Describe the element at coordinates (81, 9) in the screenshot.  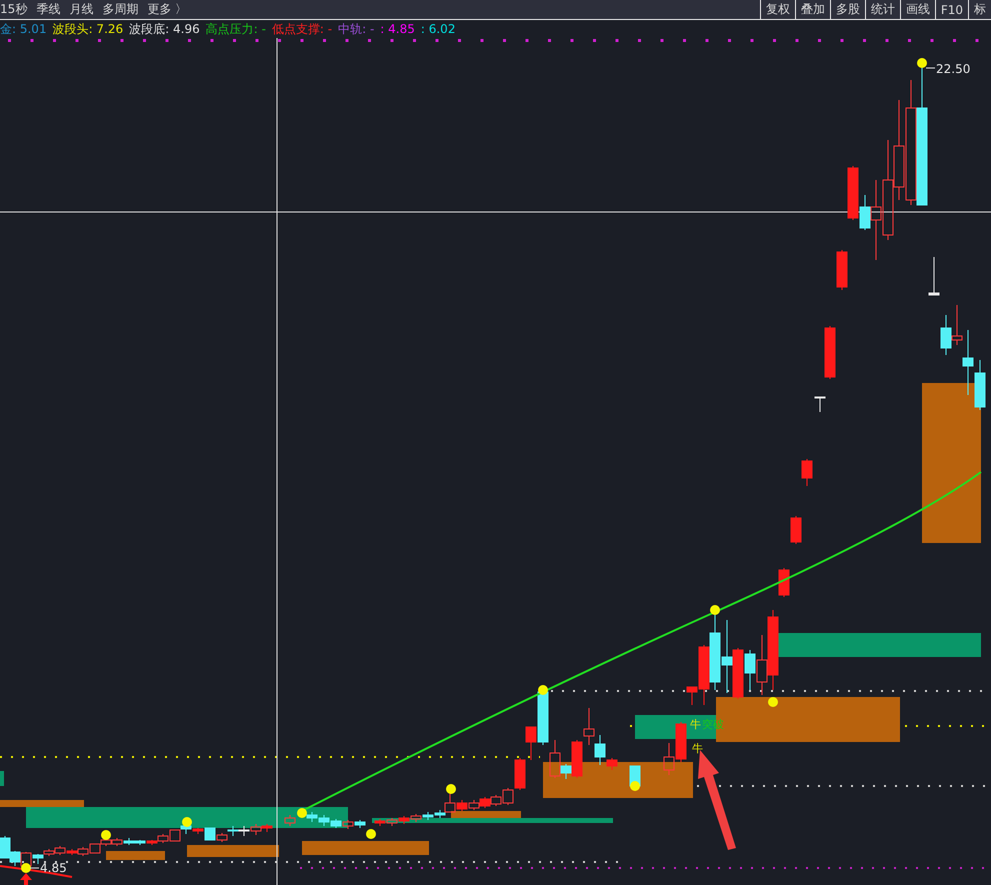
I see `period-tab: 月线` at that location.